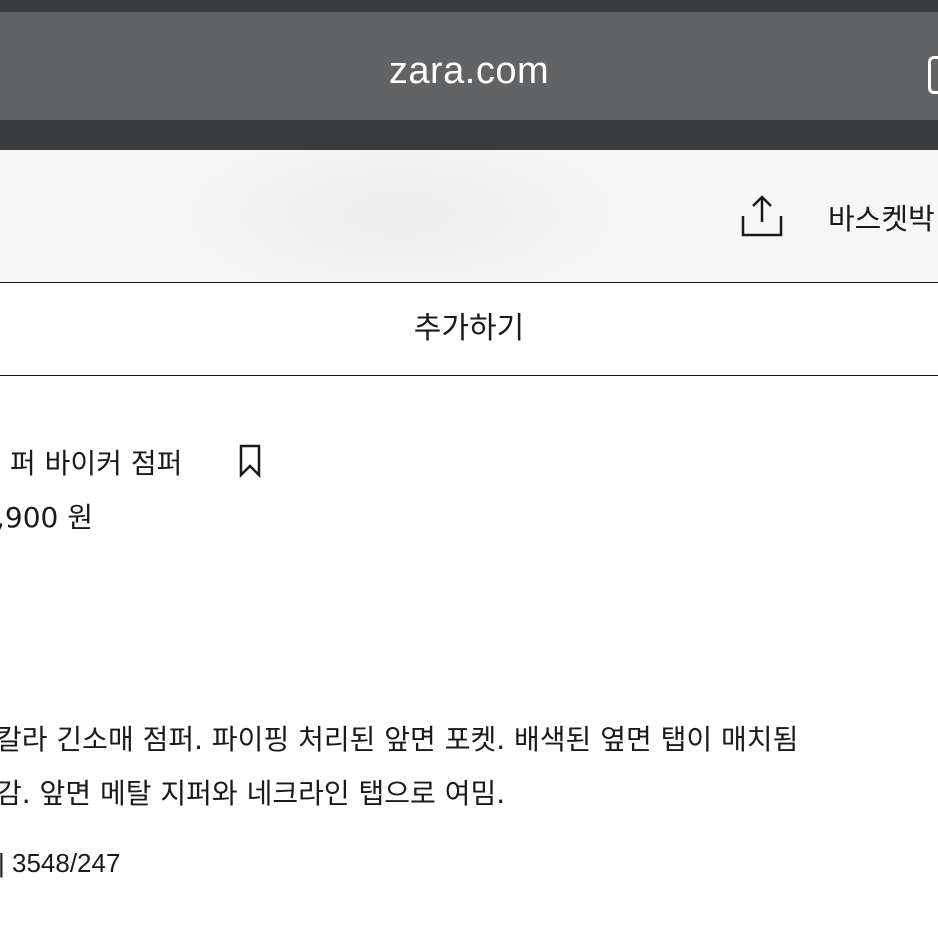 This screenshot has width=938, height=938. What do you see at coordinates (469, 6) in the screenshot?
I see `browser-top-strip` at bounding box center [469, 6].